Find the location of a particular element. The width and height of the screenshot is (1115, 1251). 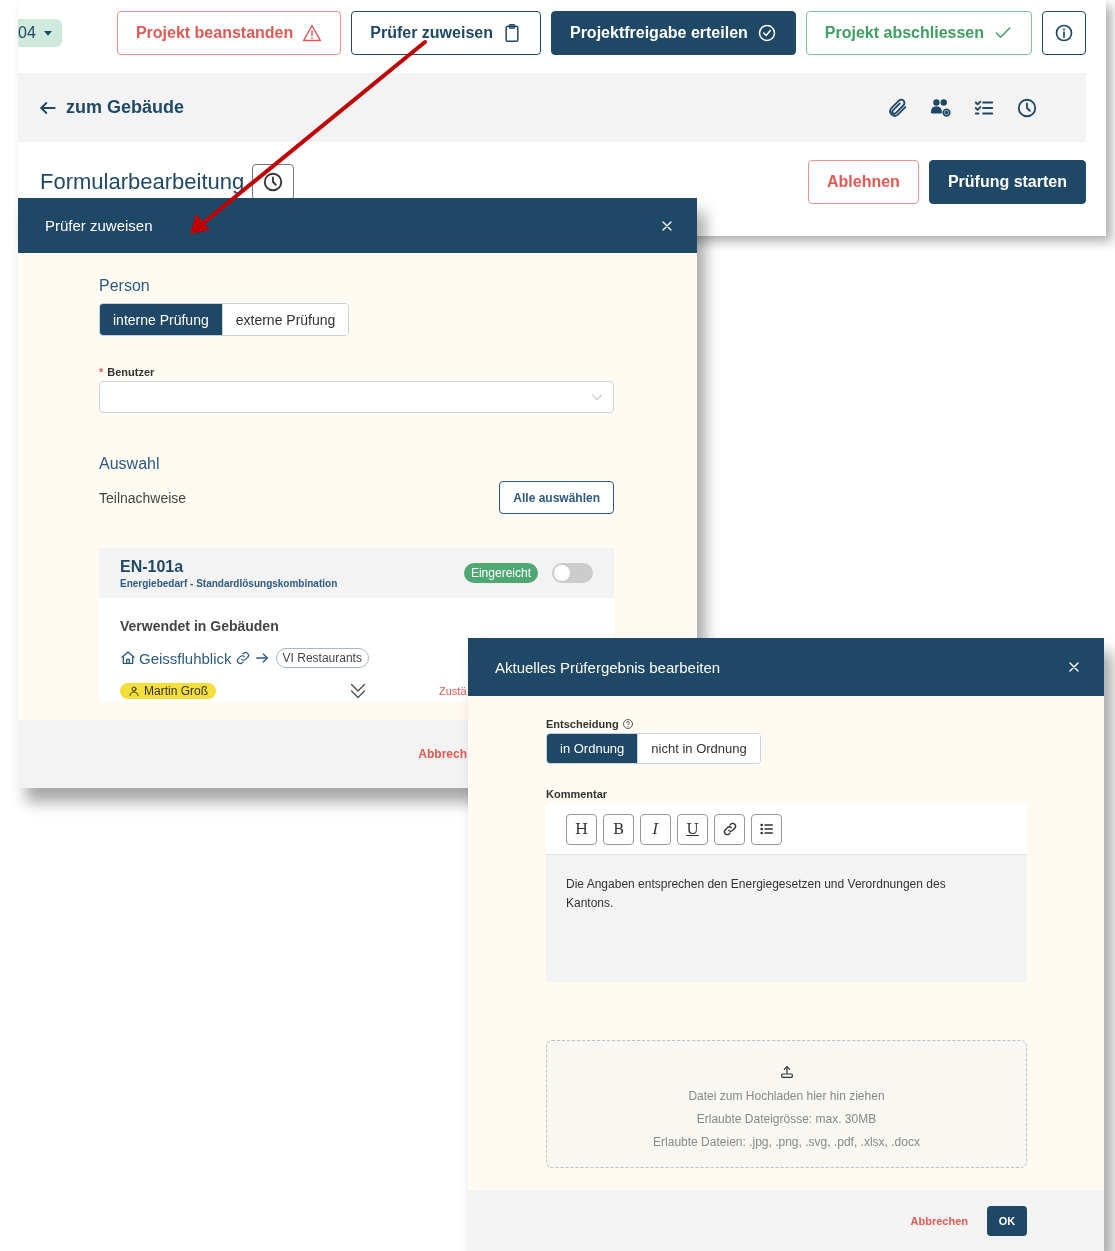

upload-hint: Datei zum Hochladen hier hin ziehen is located at coordinates (786, 1095).